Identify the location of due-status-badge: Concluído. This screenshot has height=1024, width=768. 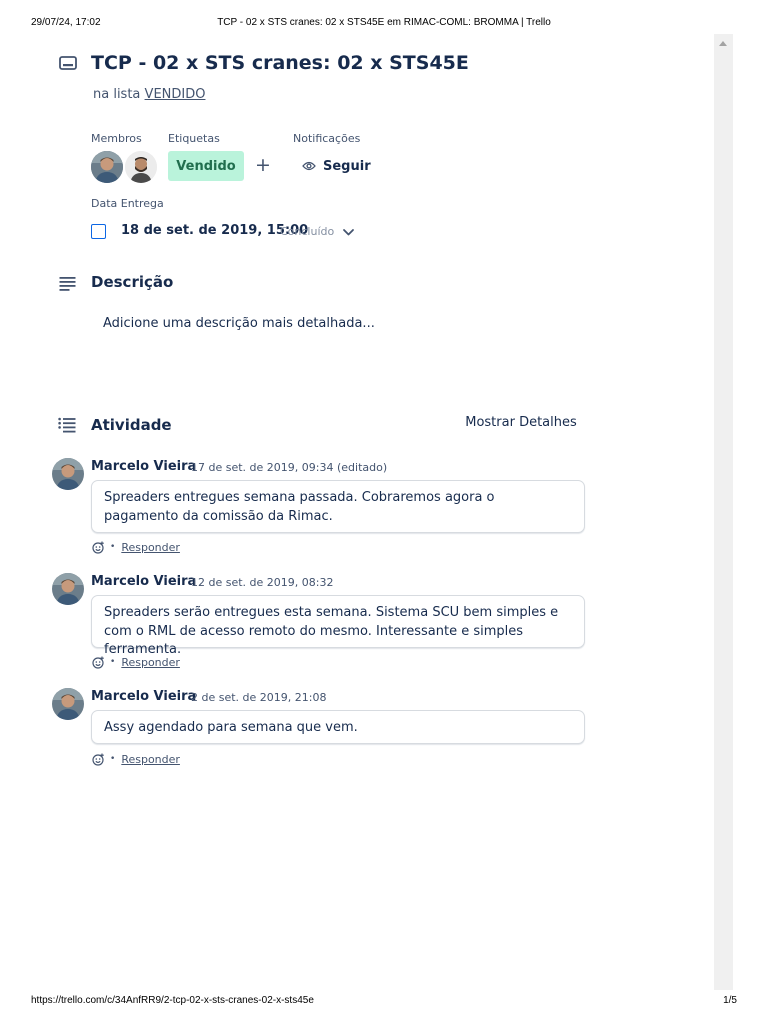
(307, 231).